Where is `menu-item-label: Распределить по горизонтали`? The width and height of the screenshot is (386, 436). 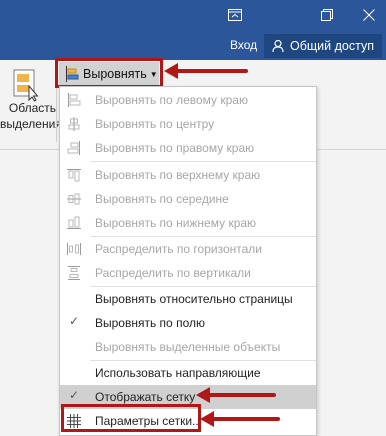 menu-item-label: Распределить по горизонтали is located at coordinates (179, 249).